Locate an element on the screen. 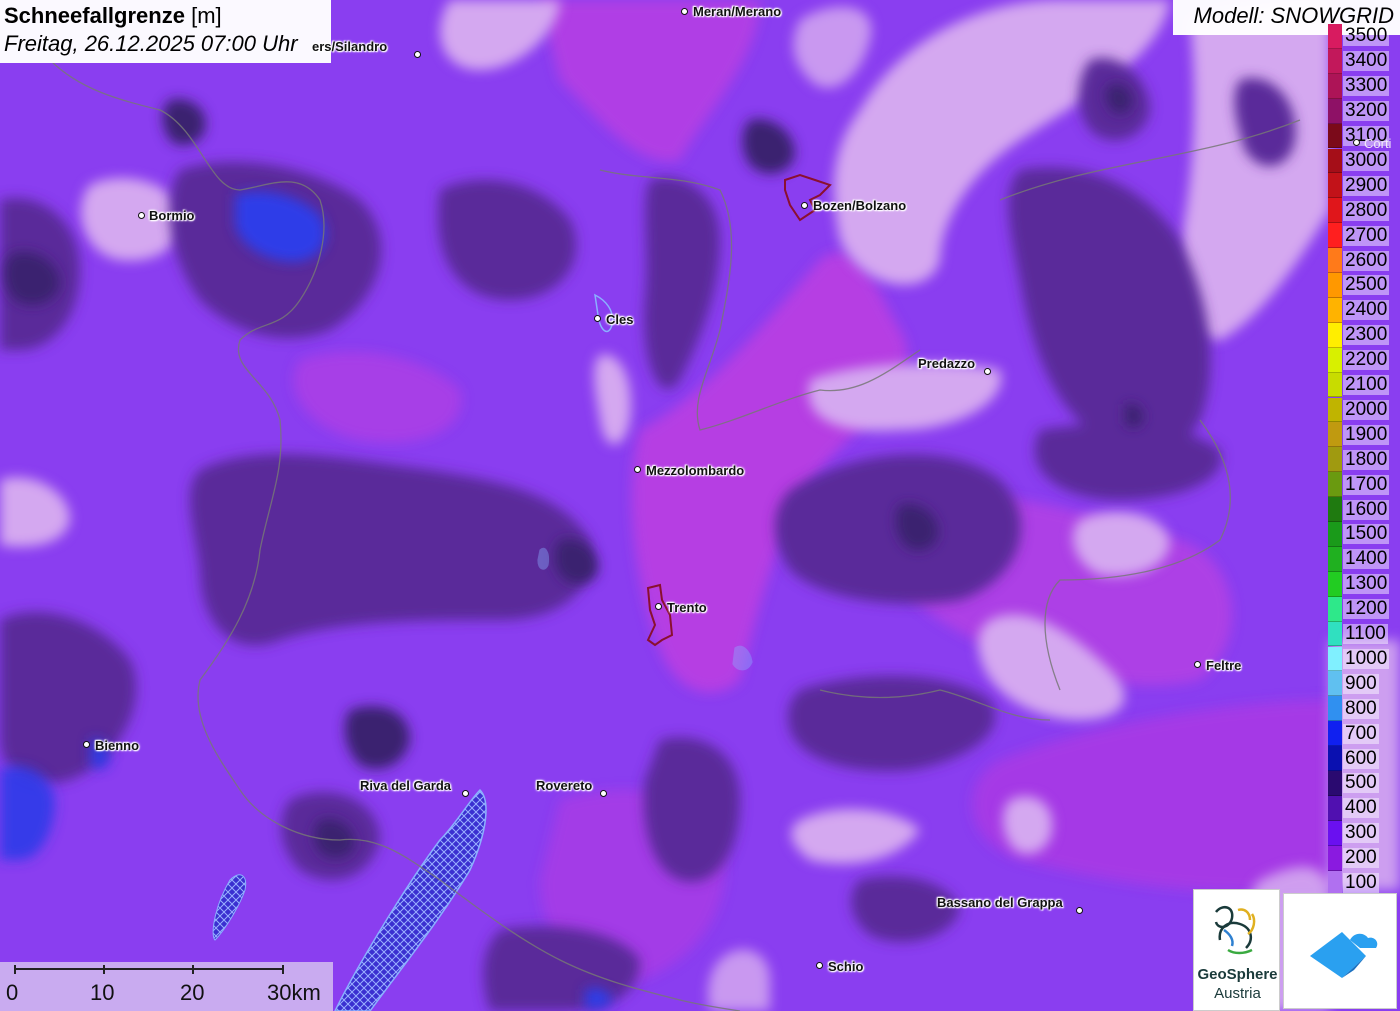 The image size is (1400, 1011). geosphere-logo: GeoSphere Austria is located at coordinates (1236, 950).